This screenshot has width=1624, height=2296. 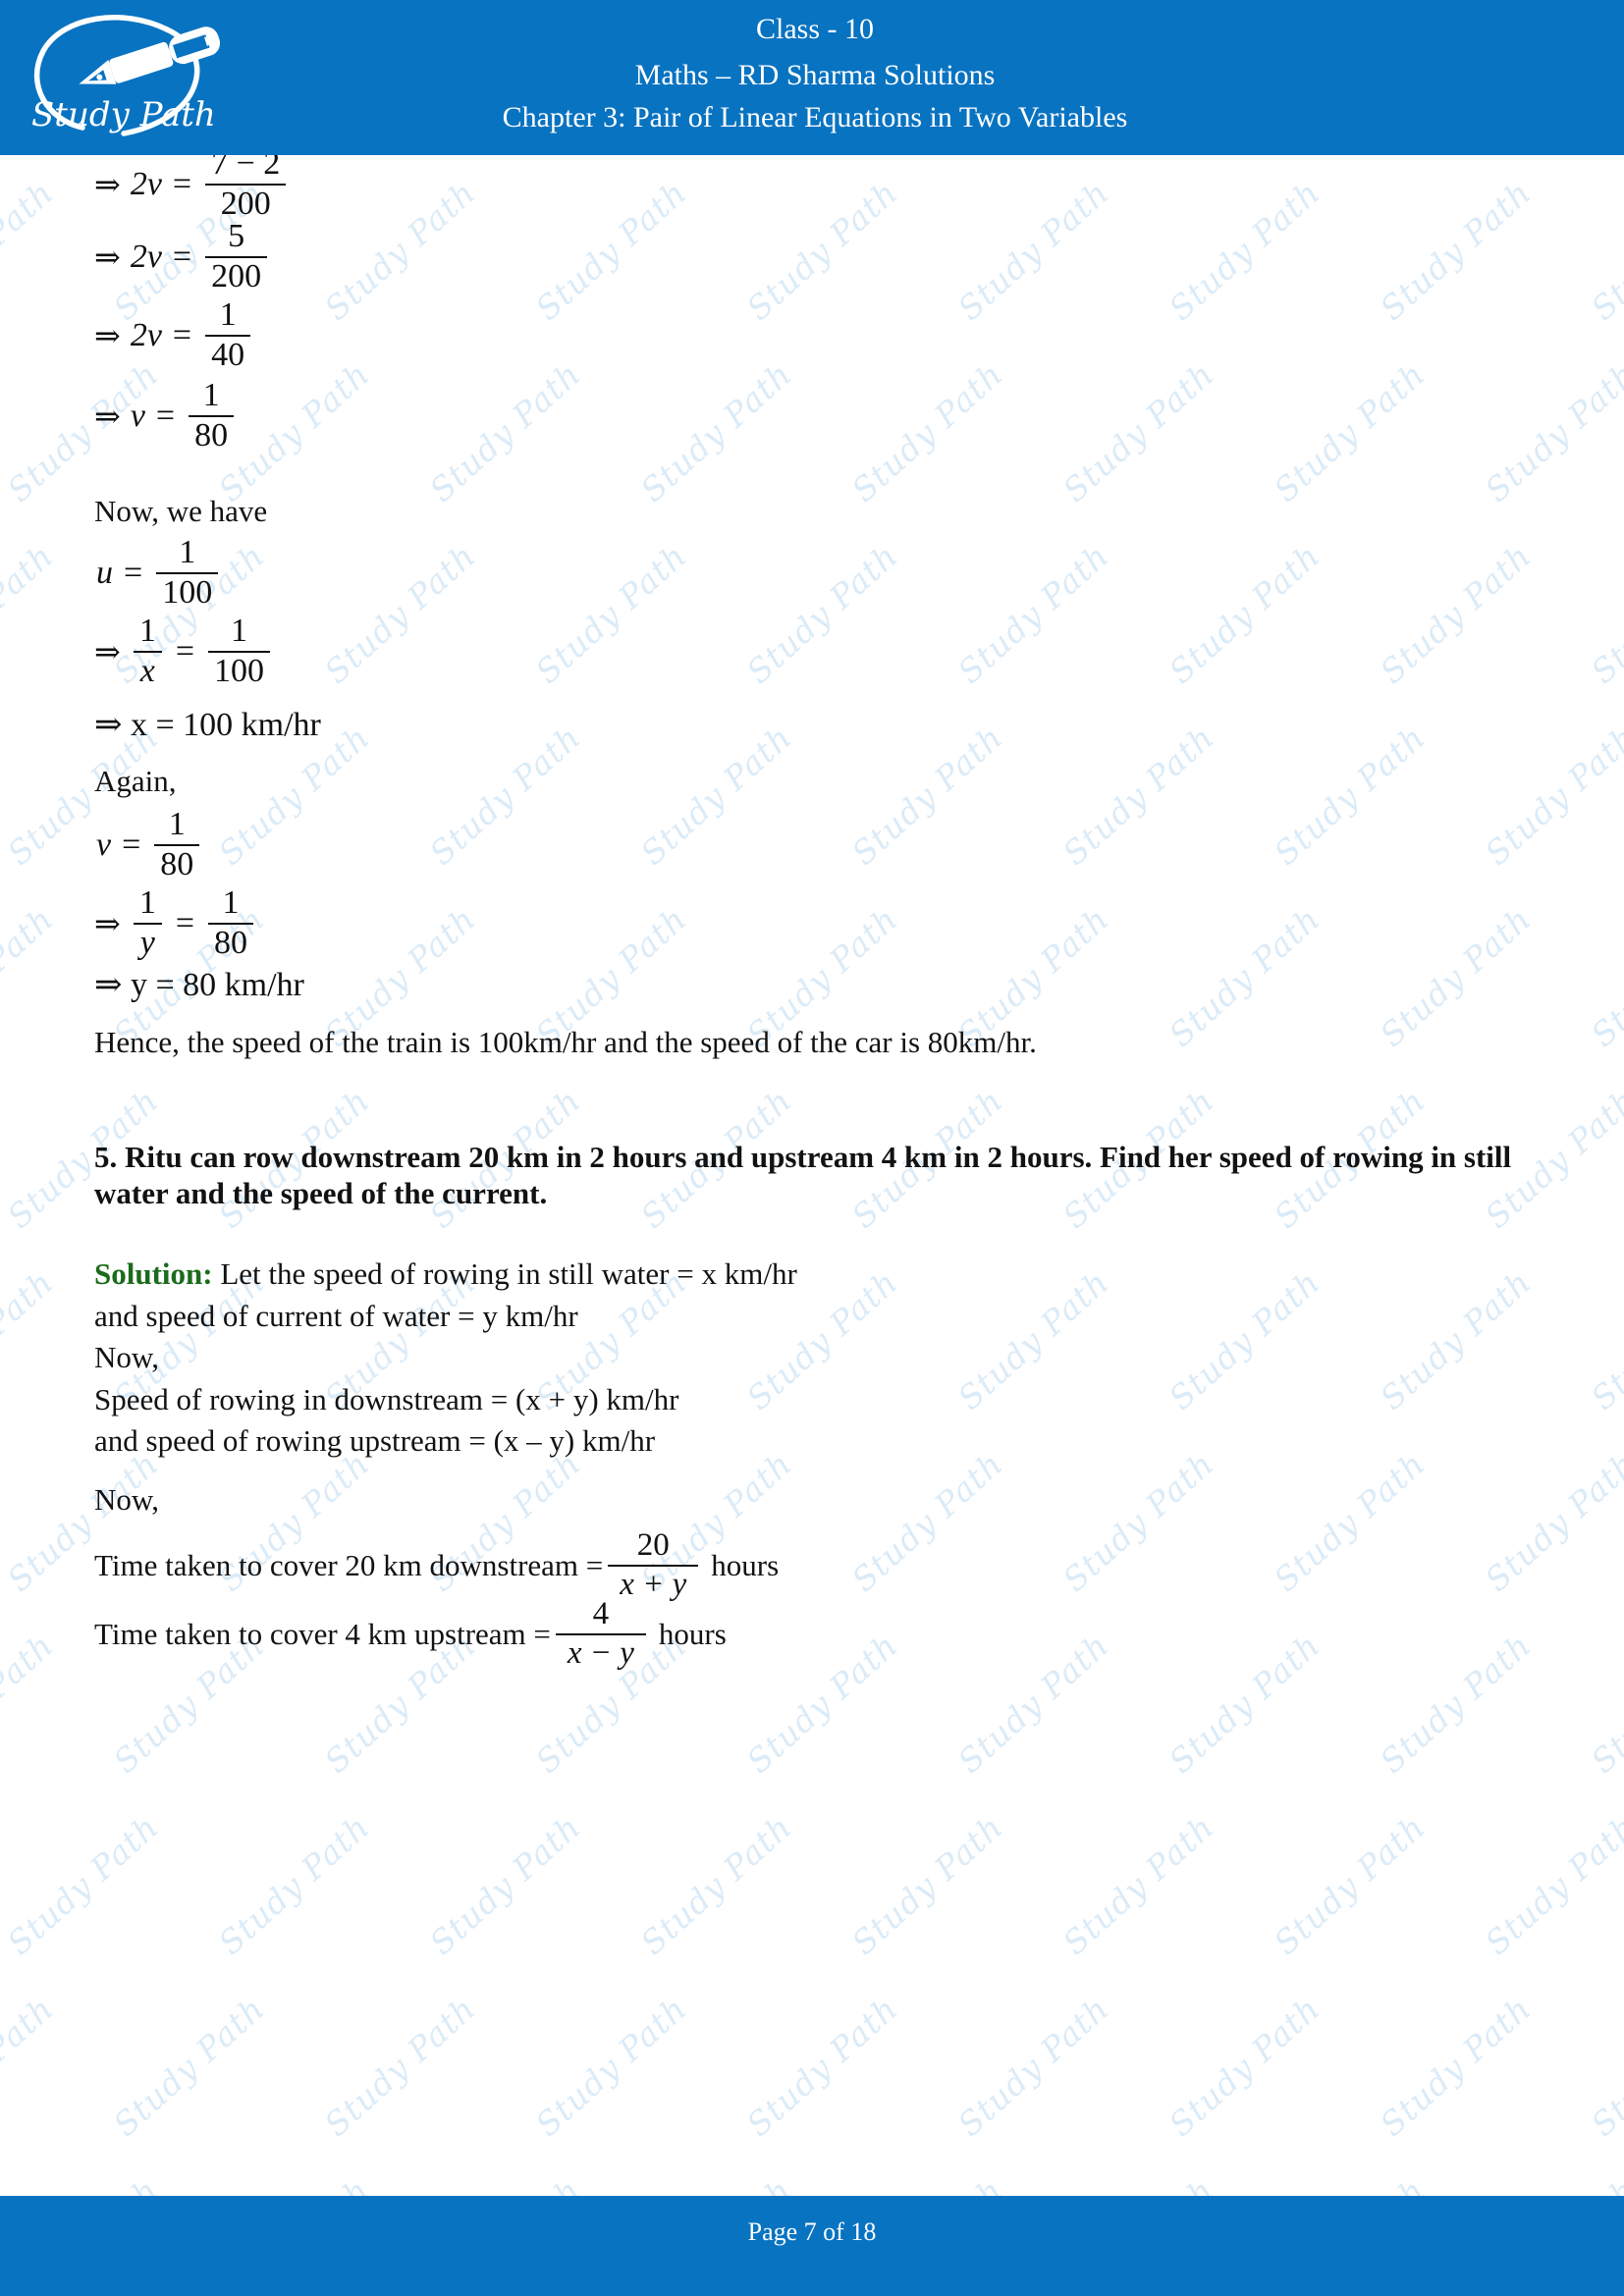 I want to click on eq6-denominator-right: 100, so click(x=239, y=671).